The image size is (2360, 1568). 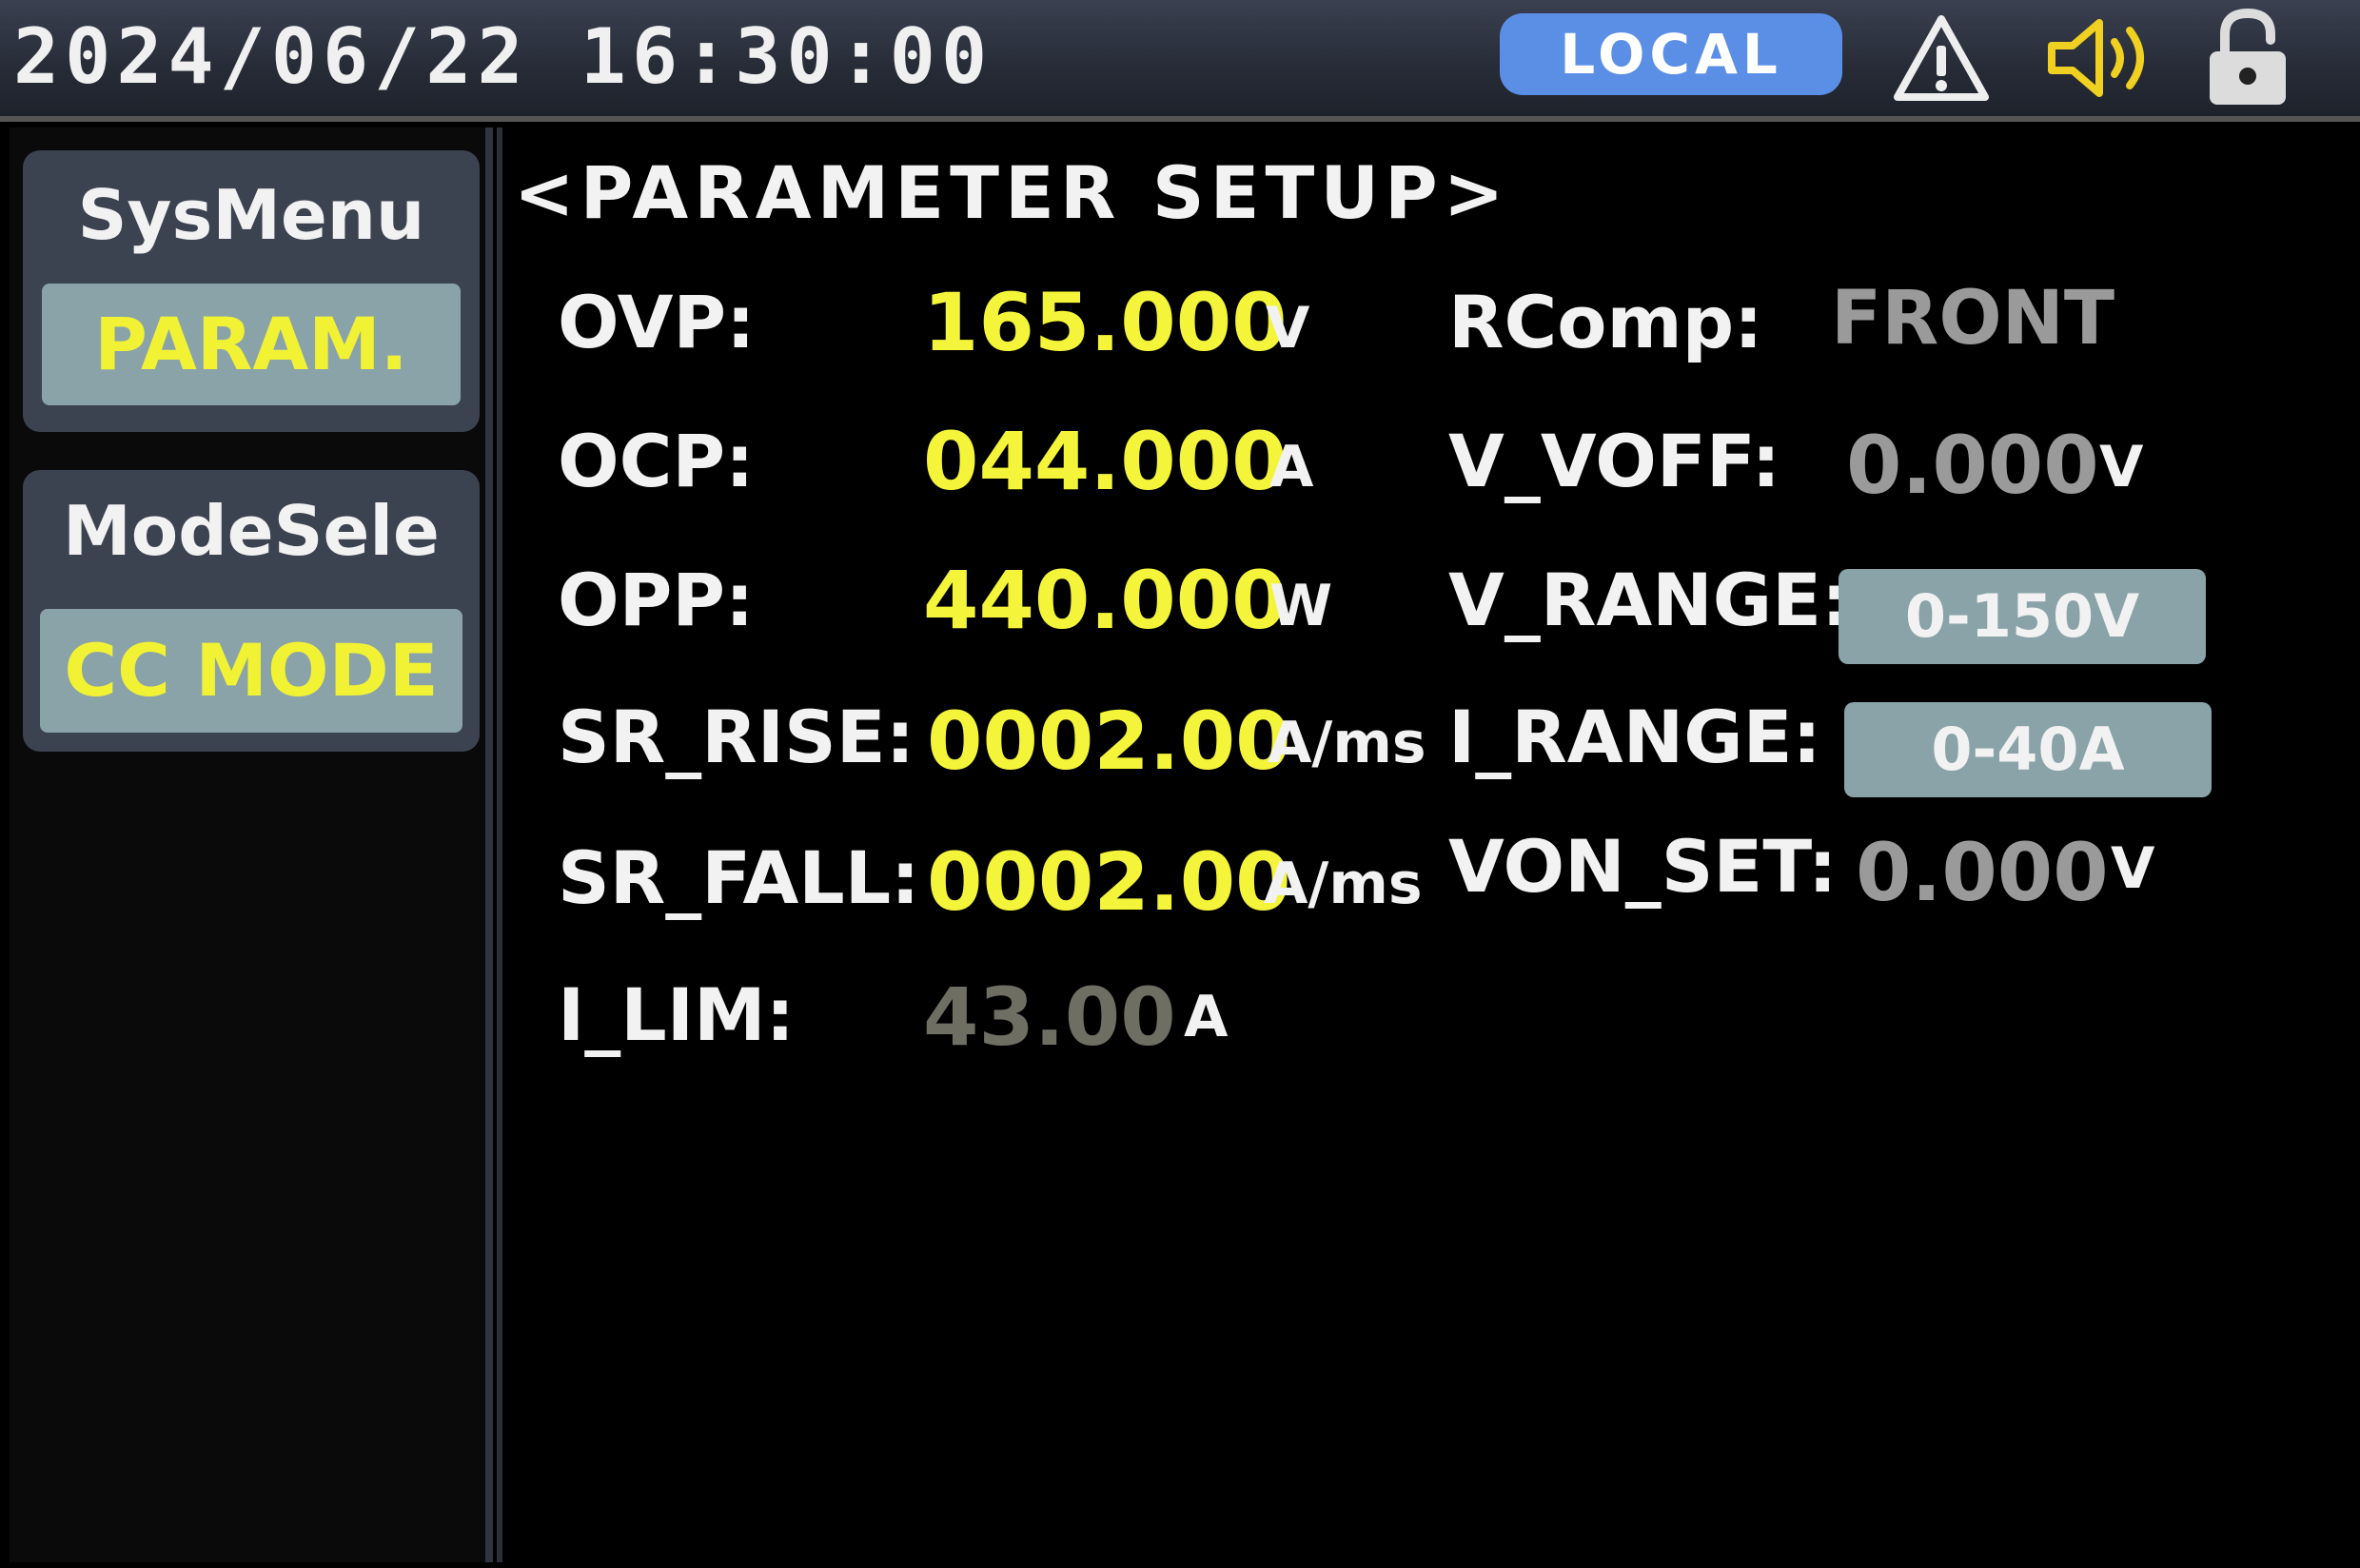 What do you see at coordinates (1606, 322) in the screenshot?
I see `rcomp-label: RComp:` at bounding box center [1606, 322].